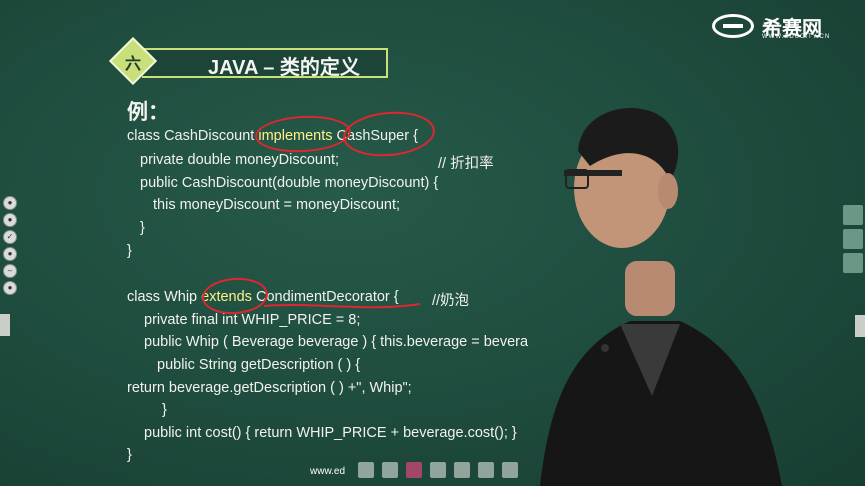  I want to click on settings-tool-icon: ●, so click(10, 288).